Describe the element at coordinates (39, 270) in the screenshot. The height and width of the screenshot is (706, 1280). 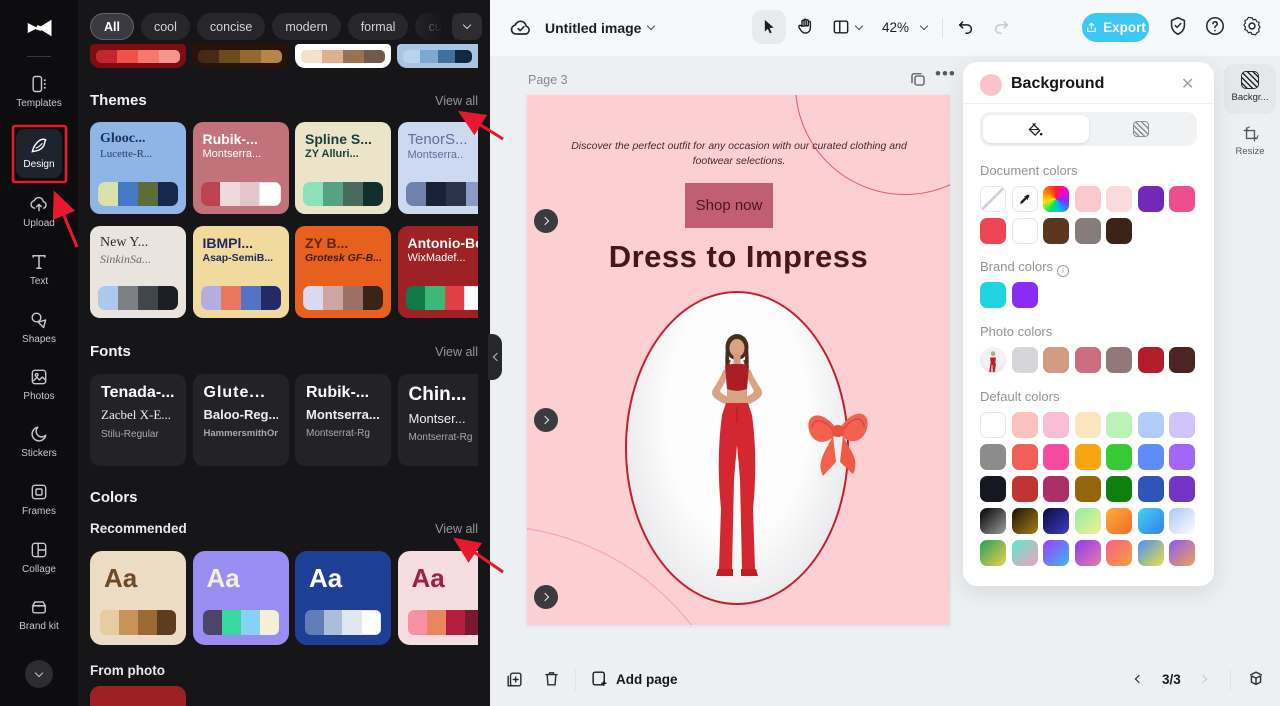
I see `sidebar-item-text: Text` at that location.